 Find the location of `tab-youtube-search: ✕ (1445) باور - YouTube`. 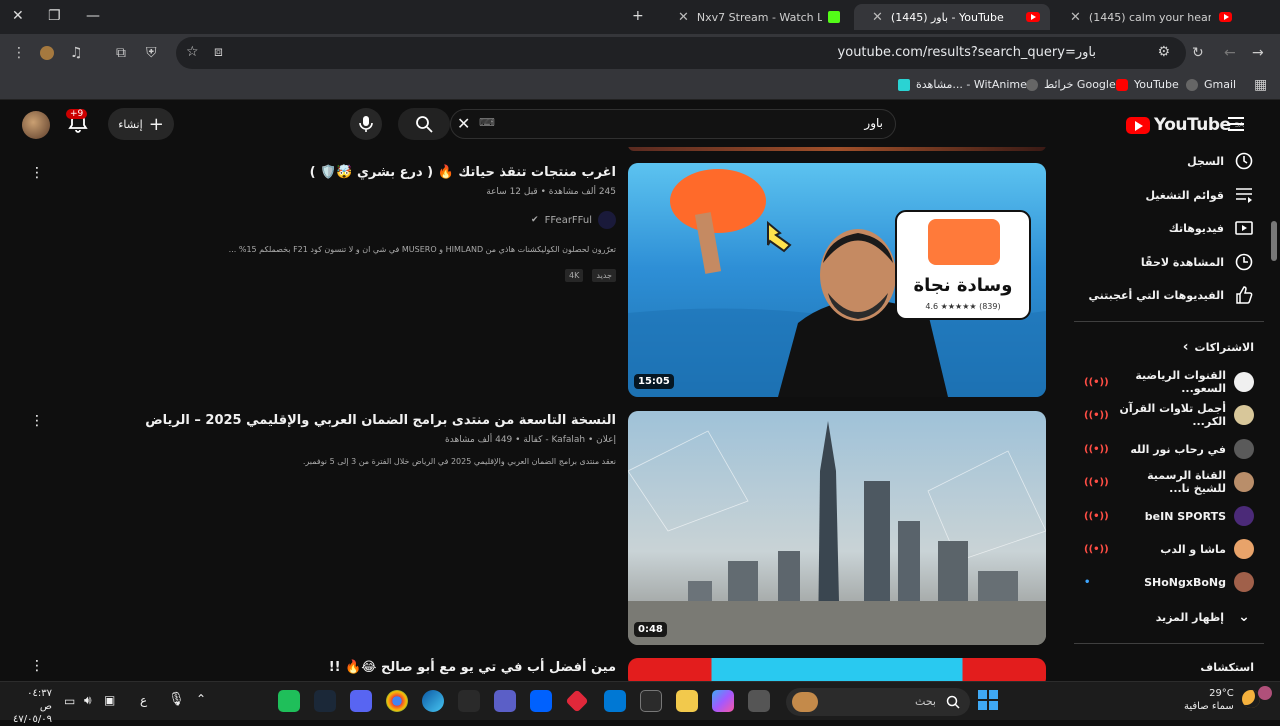

tab-youtube-search: ✕ (1445) باور - YouTube is located at coordinates (952, 17).